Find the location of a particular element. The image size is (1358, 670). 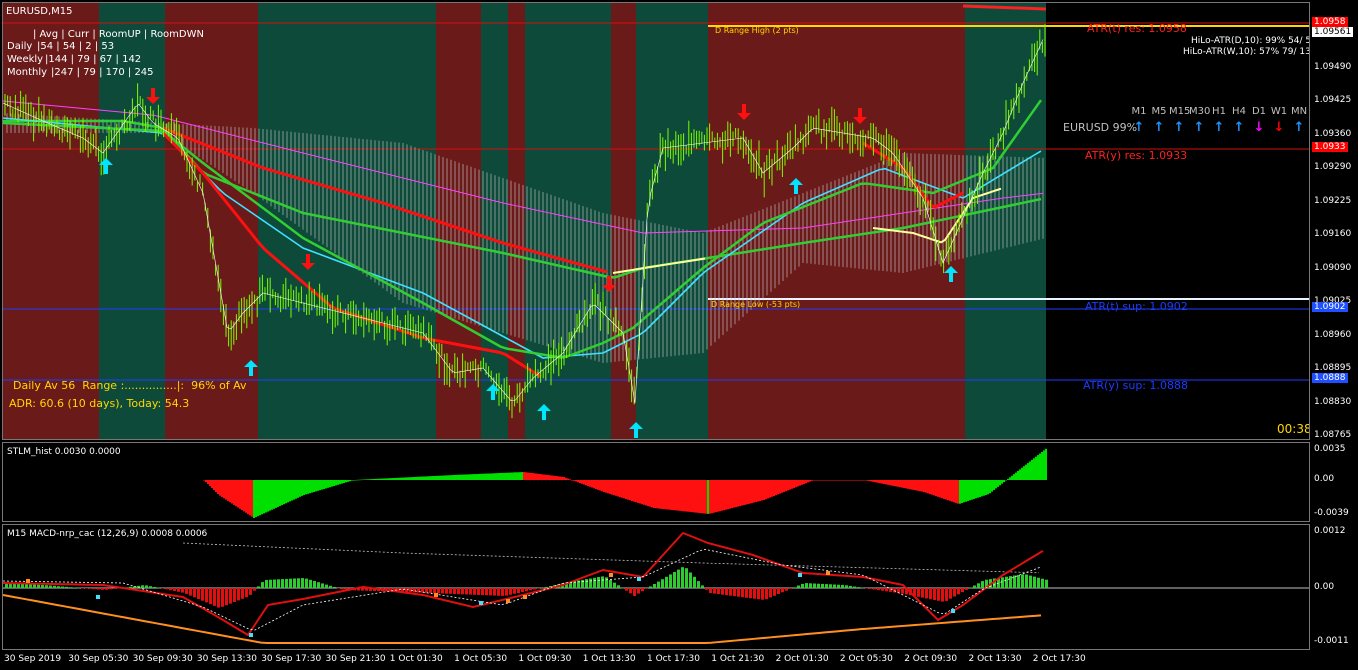

bullish-session-zone is located at coordinates (1005, 221).